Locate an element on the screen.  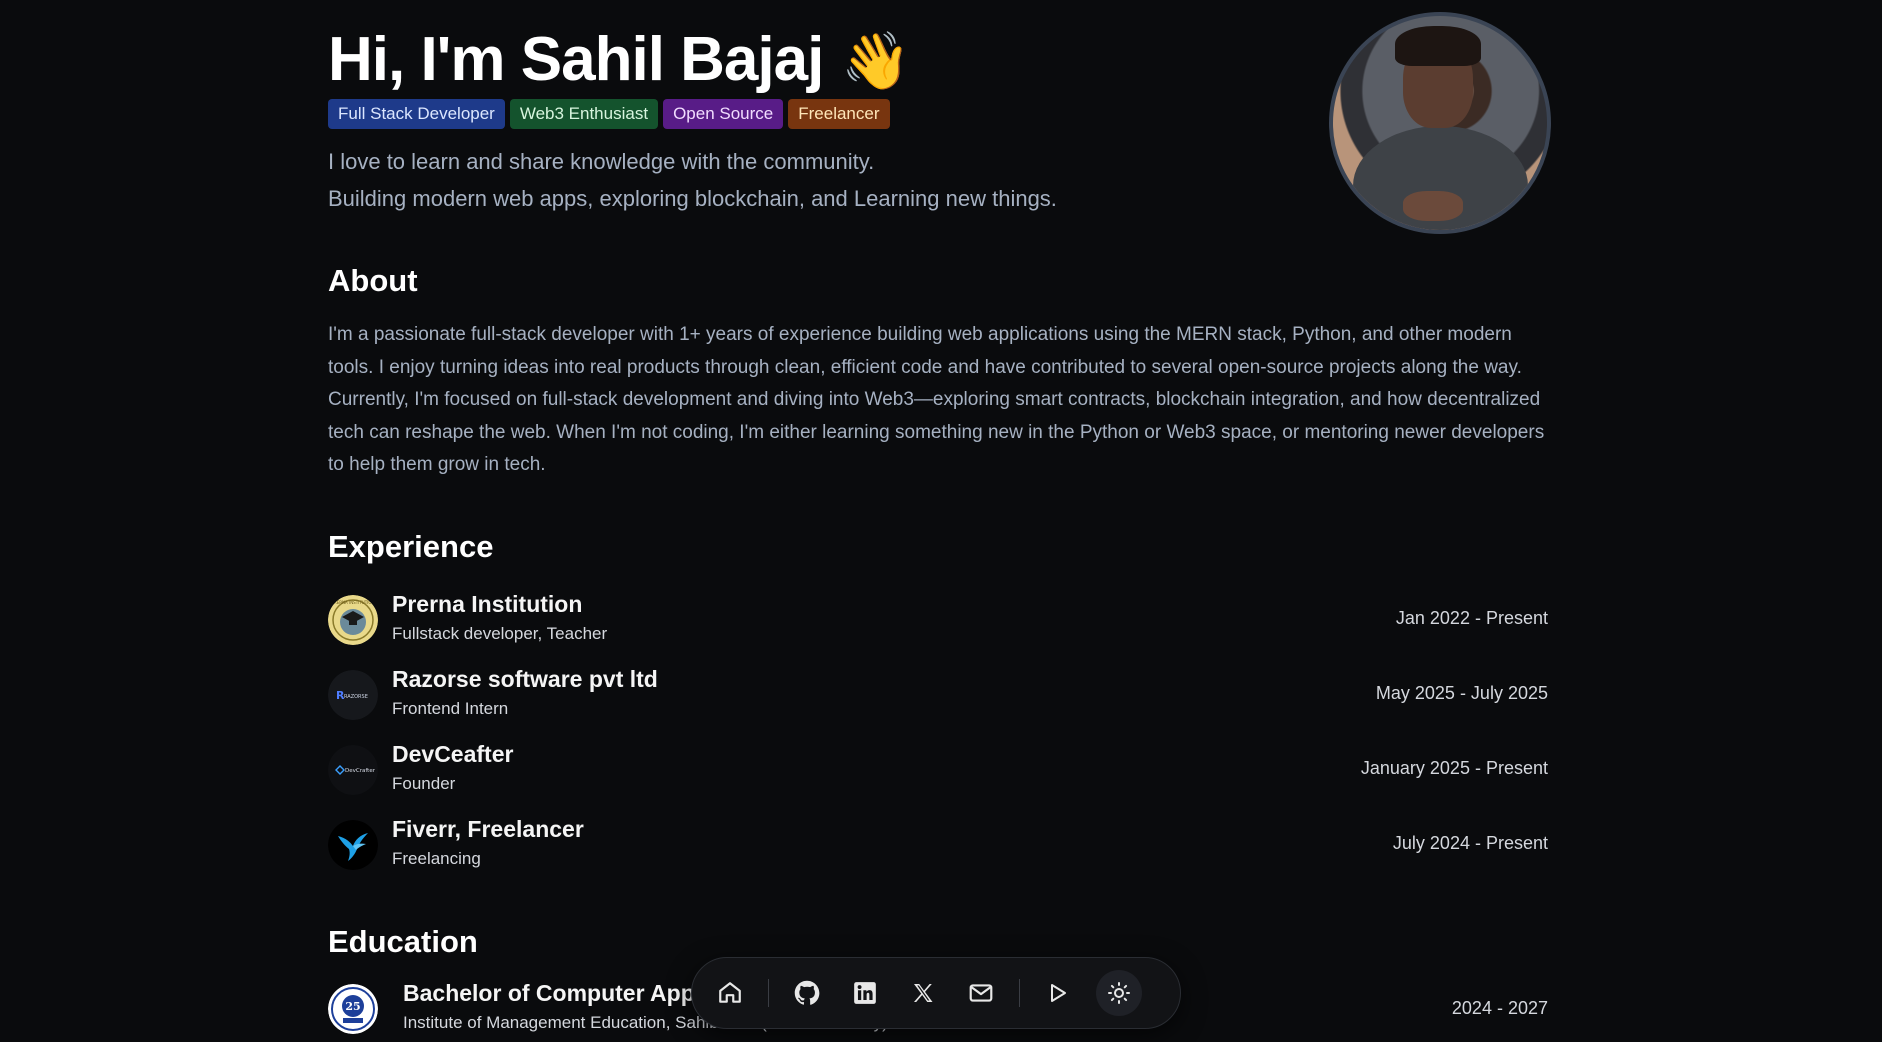
floating-dock is located at coordinates (936, 993).